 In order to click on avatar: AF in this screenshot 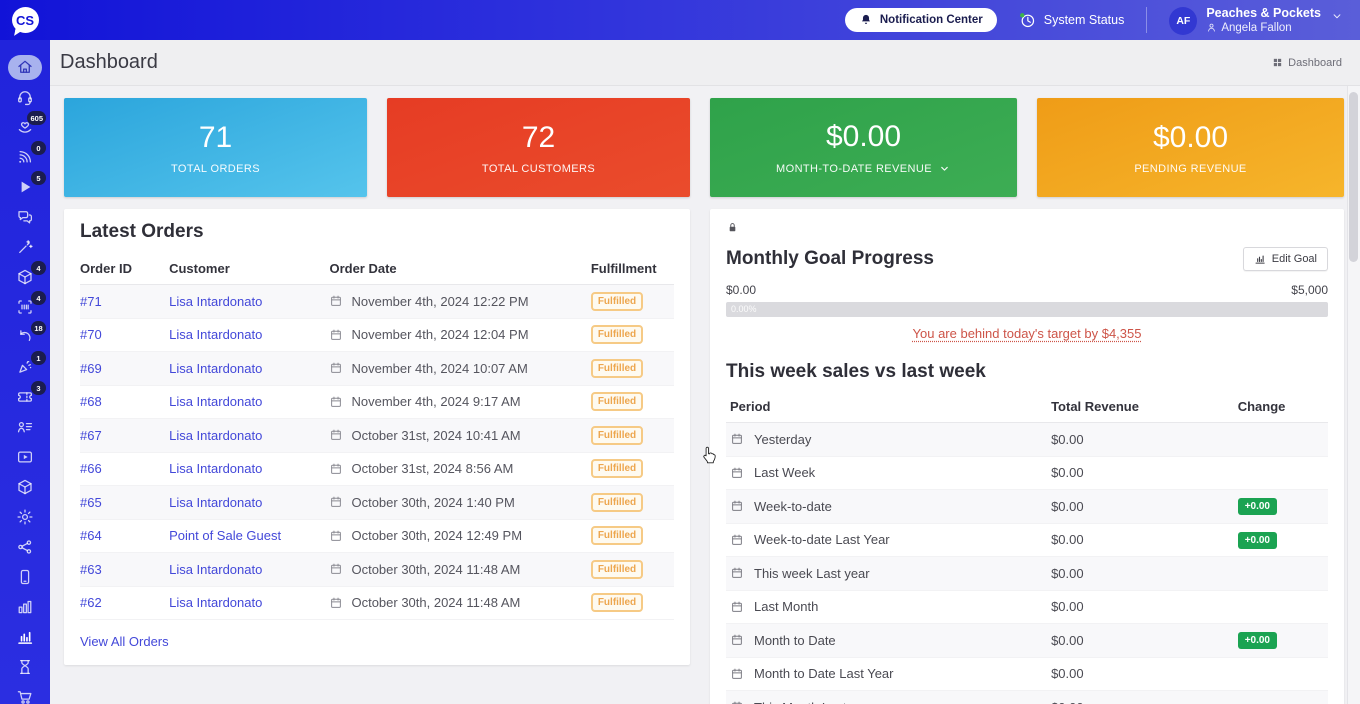, I will do `click(1183, 20)`.